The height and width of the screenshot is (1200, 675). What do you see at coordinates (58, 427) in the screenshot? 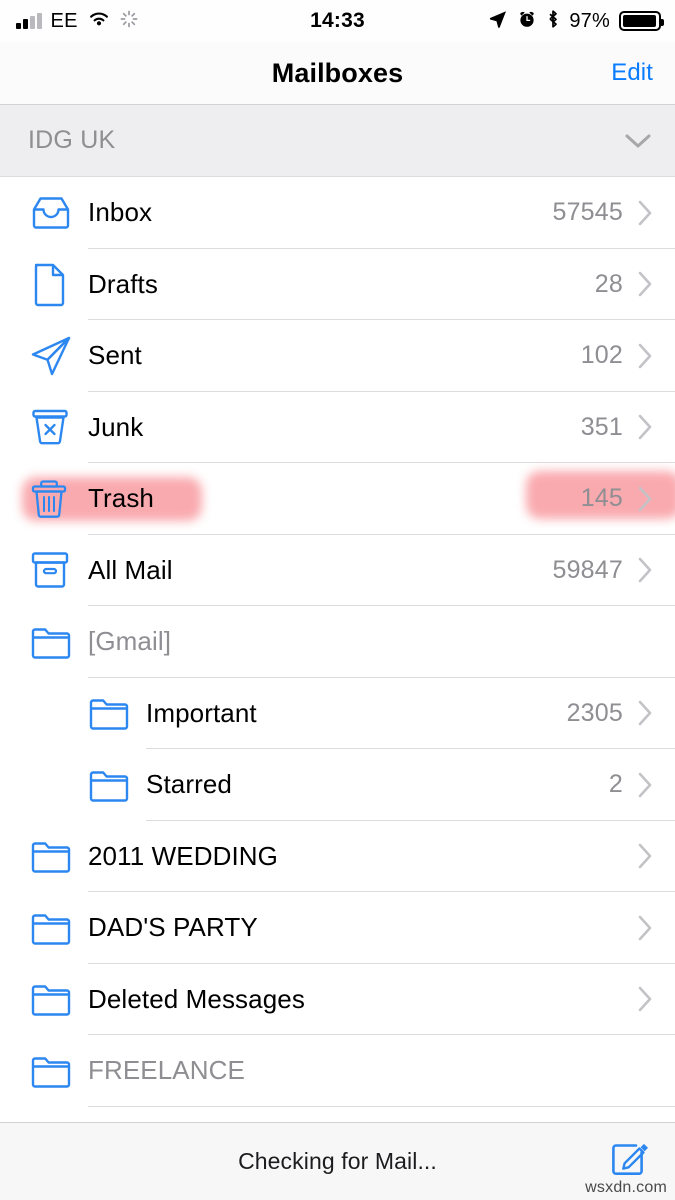
I see `junk-bin-x-icon` at bounding box center [58, 427].